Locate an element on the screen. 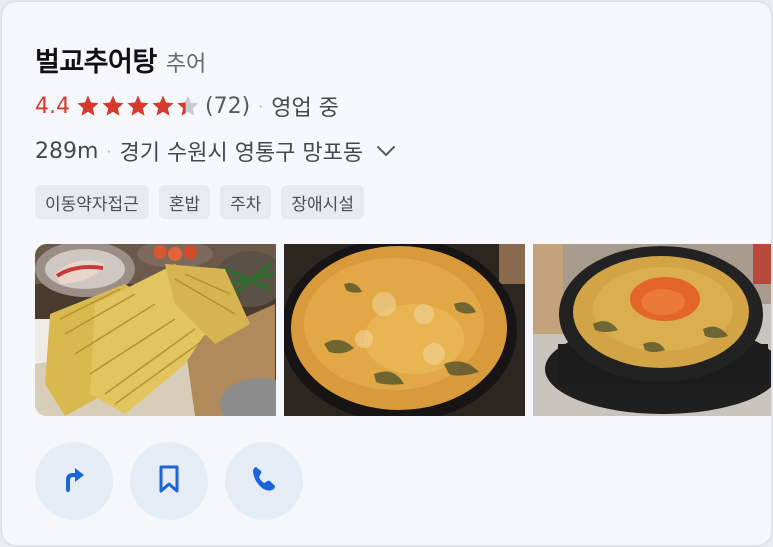 The image size is (773, 547). rating-score: 4.4 is located at coordinates (52, 106).